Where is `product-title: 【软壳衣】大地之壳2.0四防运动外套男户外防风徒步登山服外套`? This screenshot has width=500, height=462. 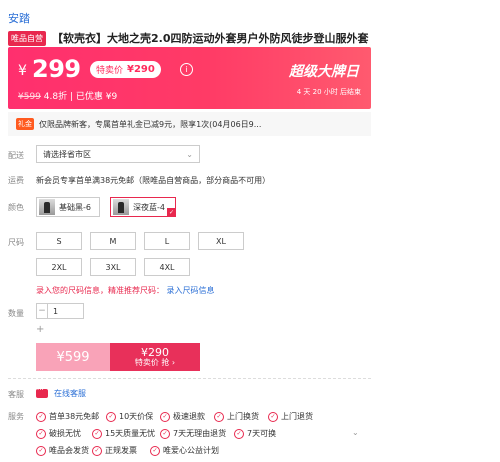 product-title: 【软壳衣】大地之壳2.0四防运动外套男户外防风徒步登山服外套 is located at coordinates (210, 38).